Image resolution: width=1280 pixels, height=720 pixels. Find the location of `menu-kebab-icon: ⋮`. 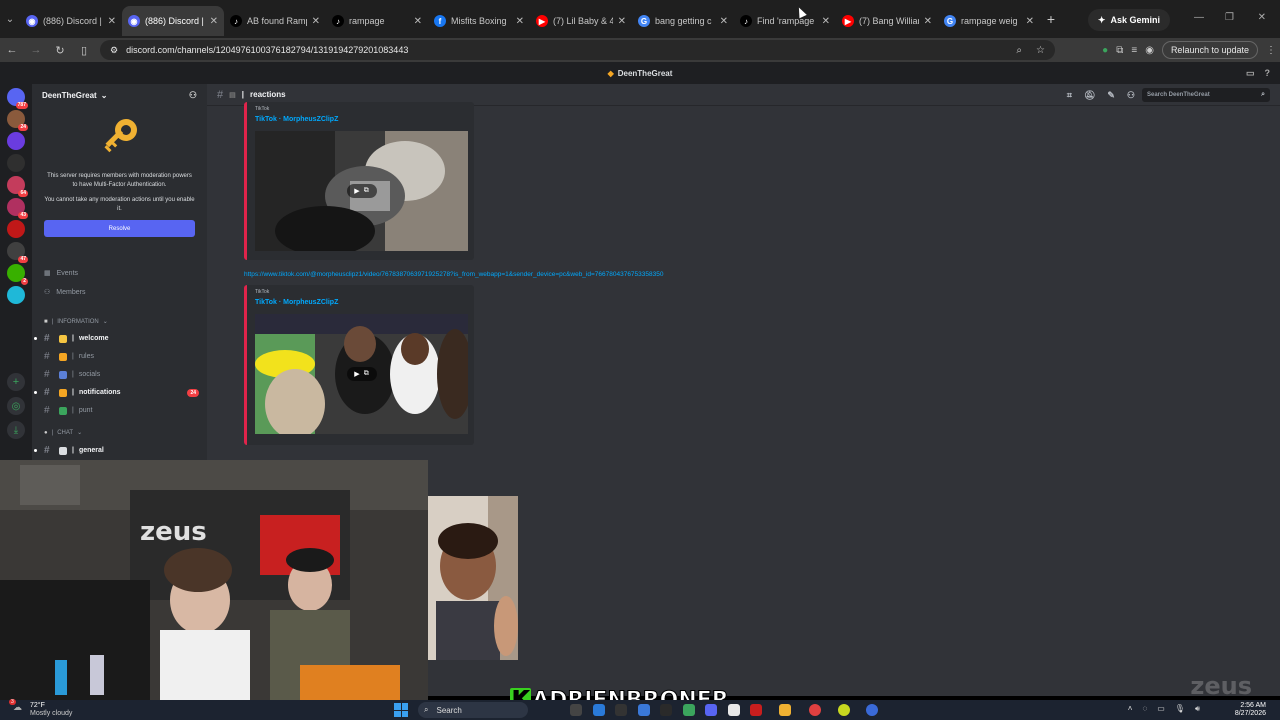

menu-kebab-icon: ⋮ is located at coordinates (1271, 50).